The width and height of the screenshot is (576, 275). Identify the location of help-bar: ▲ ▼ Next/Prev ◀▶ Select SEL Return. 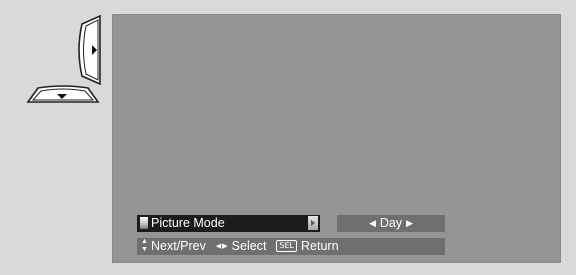
(291, 246).